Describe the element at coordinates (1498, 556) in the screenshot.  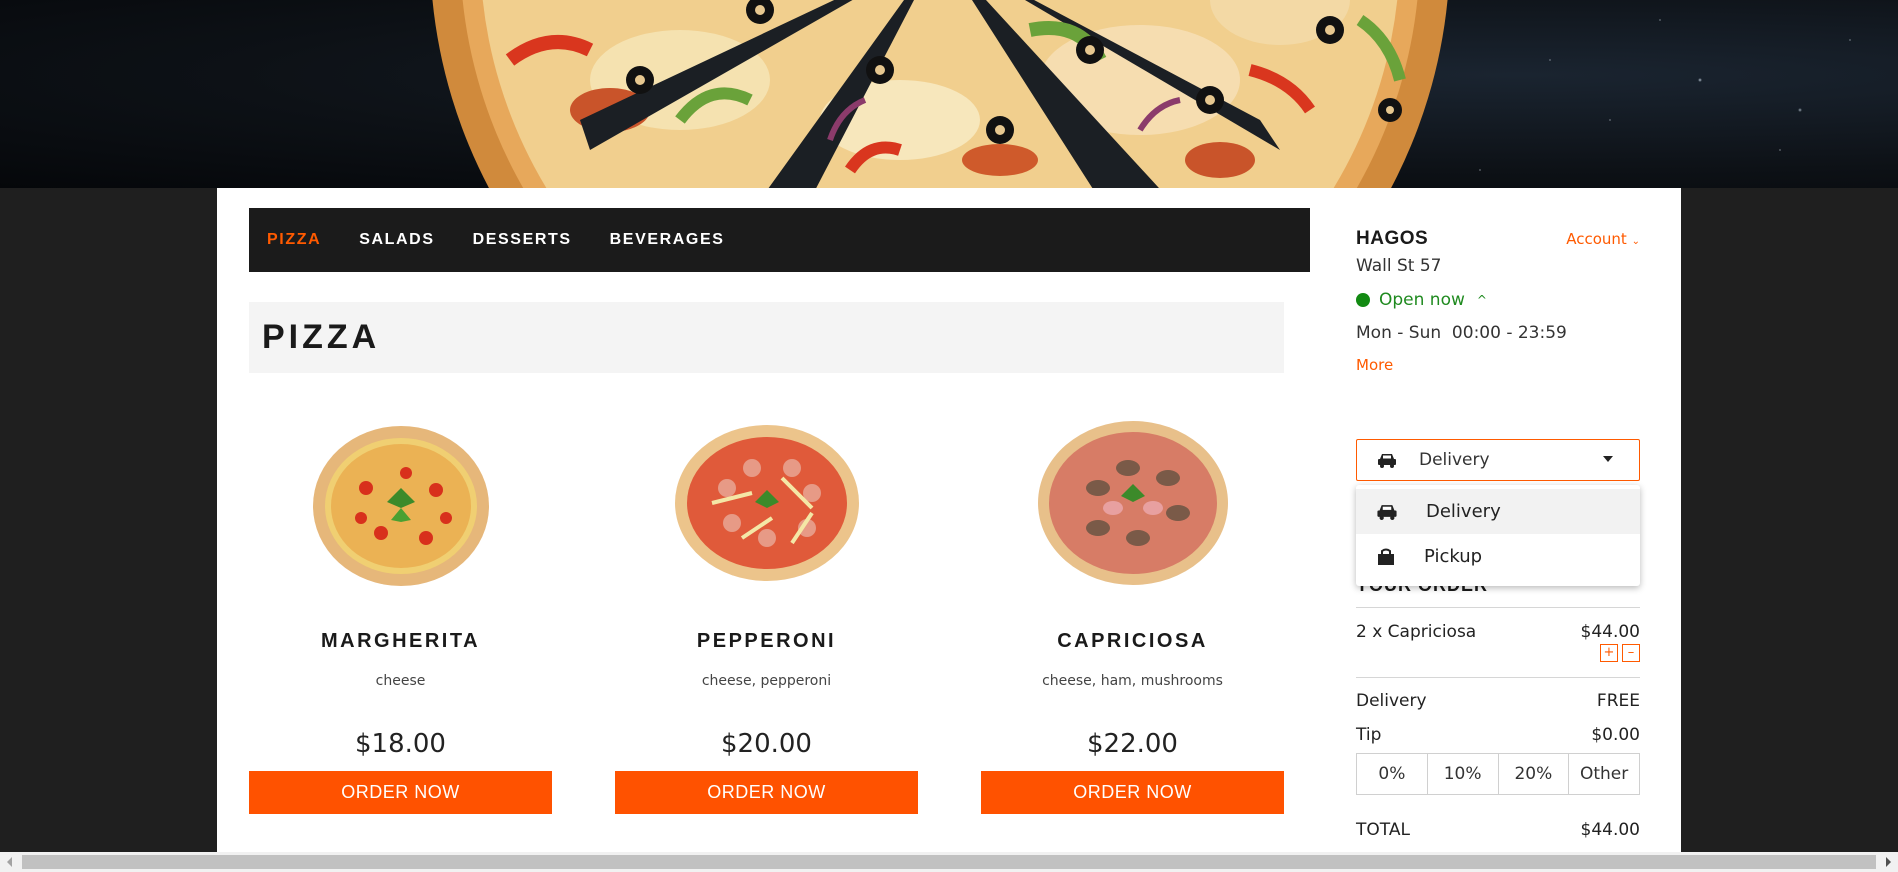
I see `order-type-option-pickup: Pickup` at that location.